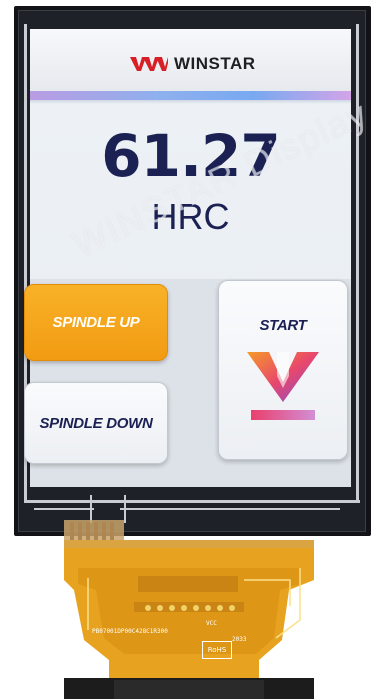  Describe the element at coordinates (239, 639) in the screenshot. I see `flex-date-code: 2033` at that location.